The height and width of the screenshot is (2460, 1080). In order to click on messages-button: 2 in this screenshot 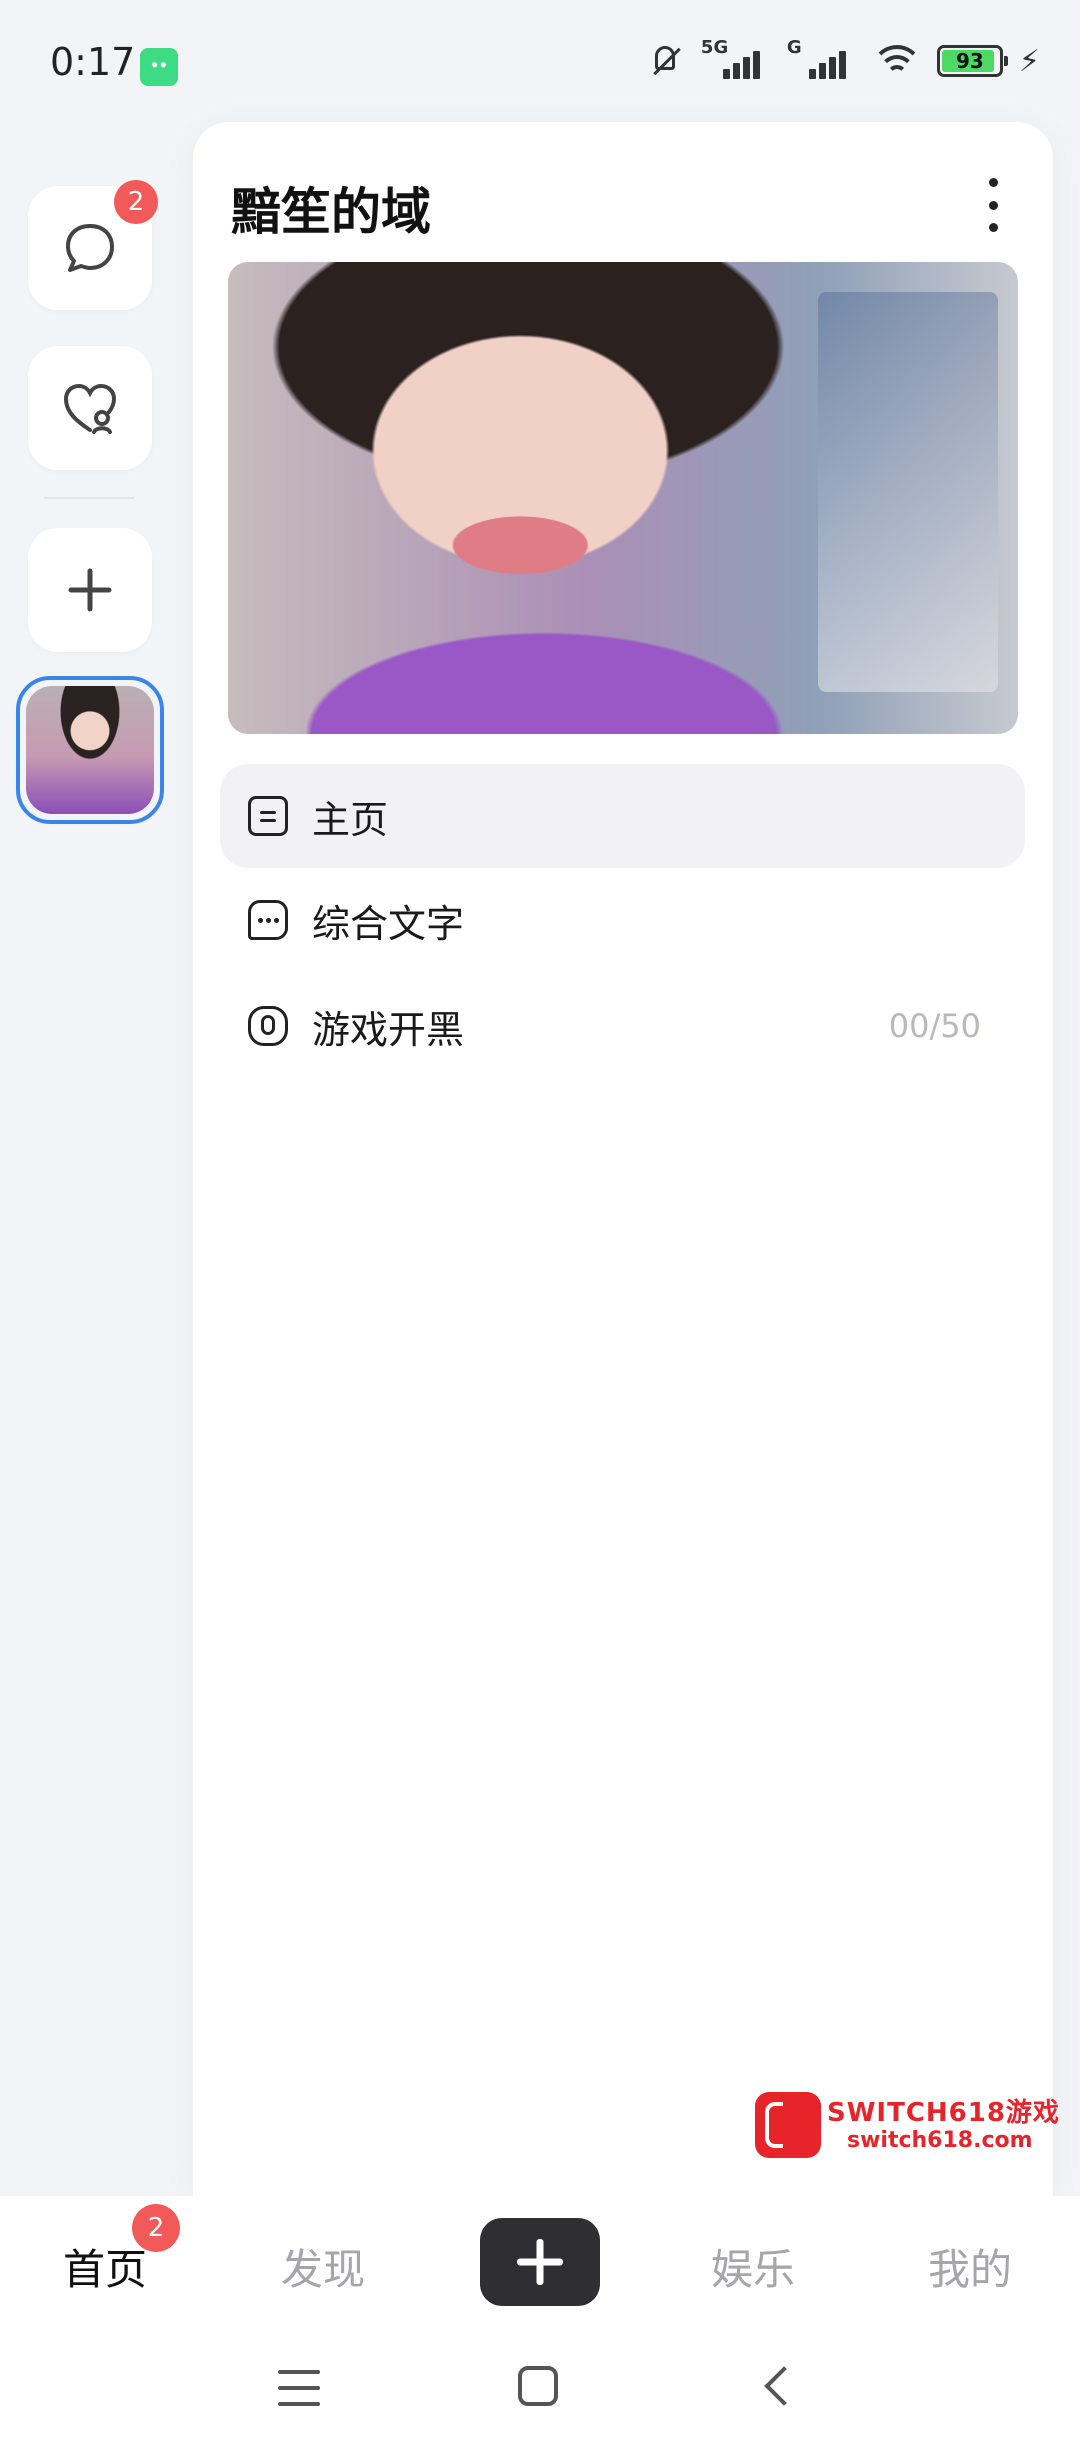, I will do `click(93, 245)`.